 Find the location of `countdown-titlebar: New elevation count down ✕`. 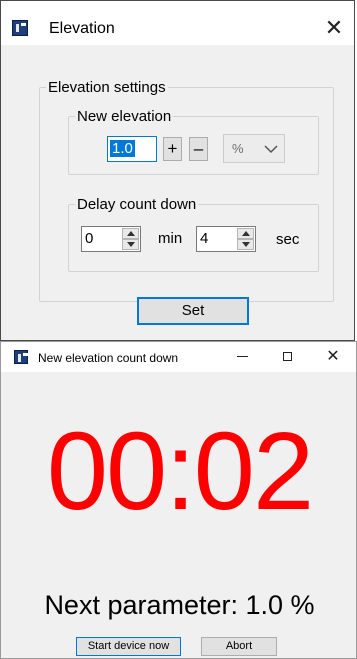

countdown-titlebar: New elevation count down ✕ is located at coordinates (178, 357).